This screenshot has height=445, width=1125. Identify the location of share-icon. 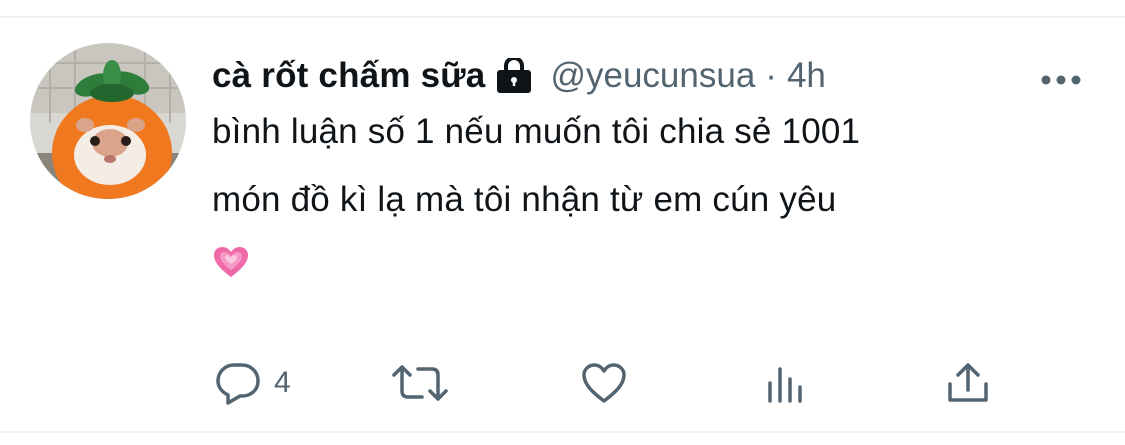
(968, 383).